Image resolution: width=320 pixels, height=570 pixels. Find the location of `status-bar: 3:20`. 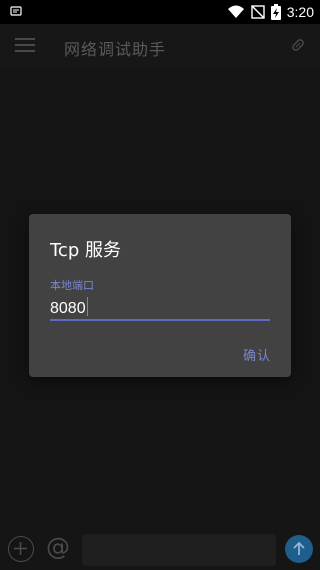

status-bar: 3:20 is located at coordinates (160, 12).